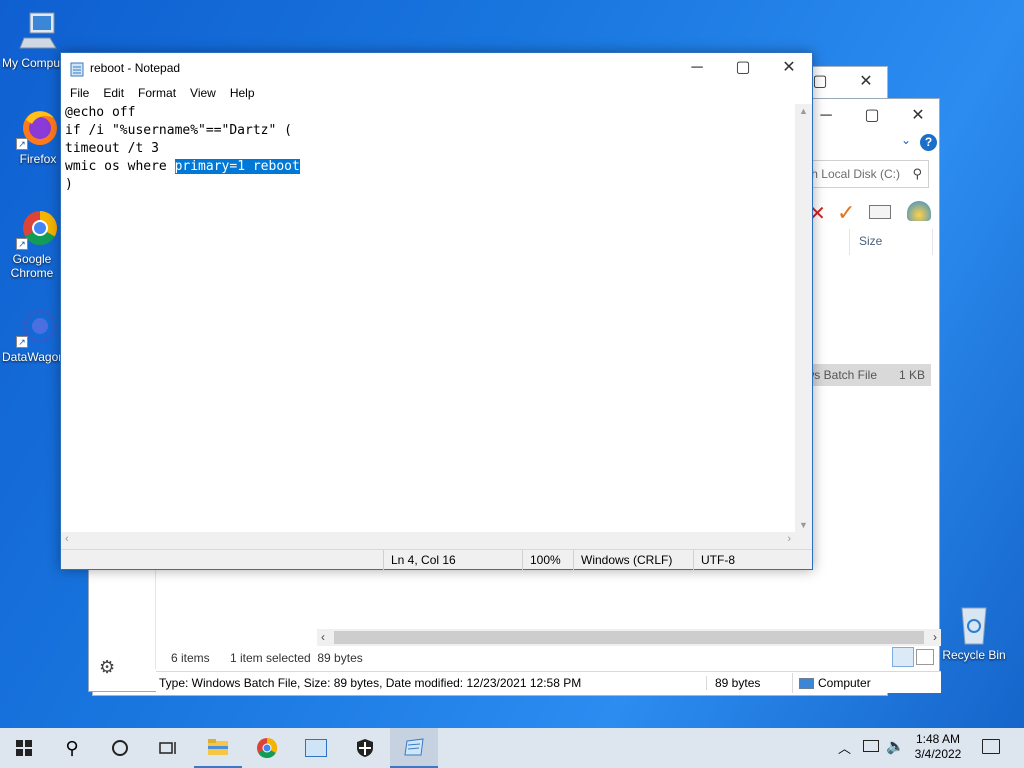 This screenshot has width=1024, height=768. I want to click on cursor-position: Ln 4, Col 16, so click(452, 560).